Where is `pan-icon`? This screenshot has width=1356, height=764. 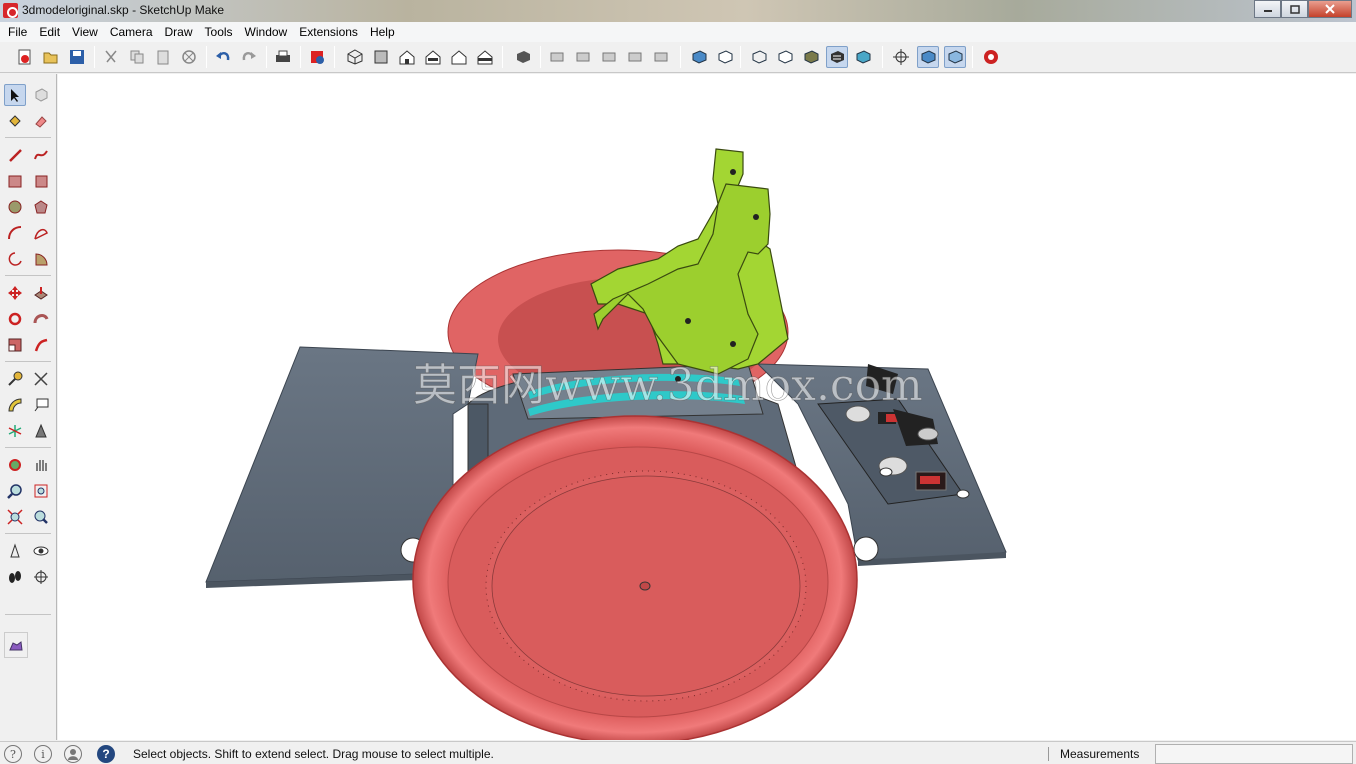 pan-icon is located at coordinates (41, 465).